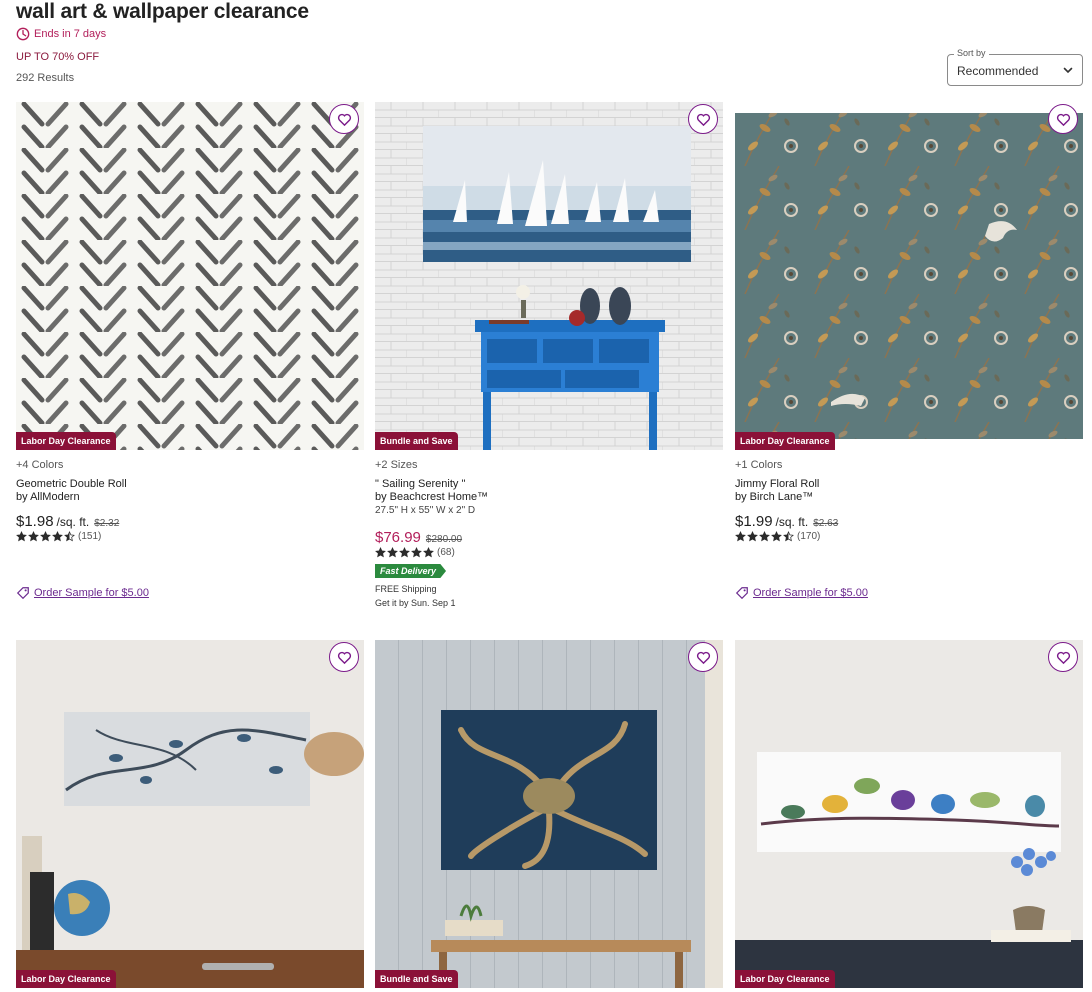  Describe the element at coordinates (406, 589) in the screenshot. I see `shipping-text: FREE Shipping` at that location.